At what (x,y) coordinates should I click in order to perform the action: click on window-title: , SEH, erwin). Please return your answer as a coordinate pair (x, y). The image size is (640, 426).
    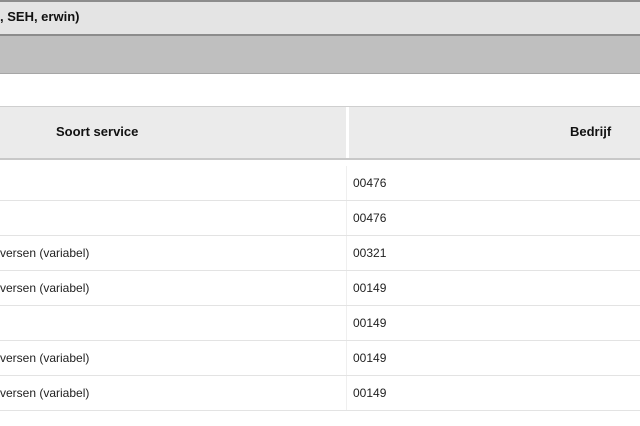
    Looking at the image, I should click on (40, 16).